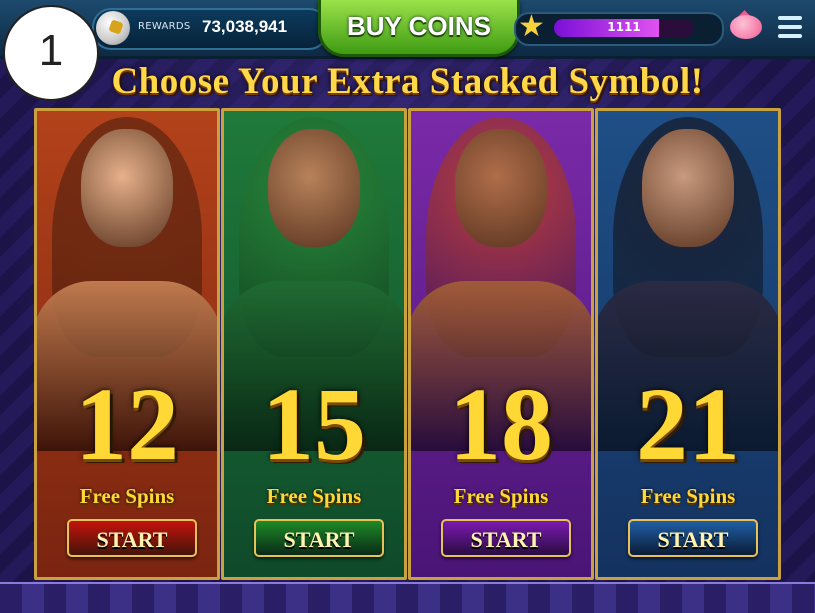 This screenshot has height=613, width=815. What do you see at coordinates (407, 597) in the screenshot?
I see `decorative-bottom-frame` at bounding box center [407, 597].